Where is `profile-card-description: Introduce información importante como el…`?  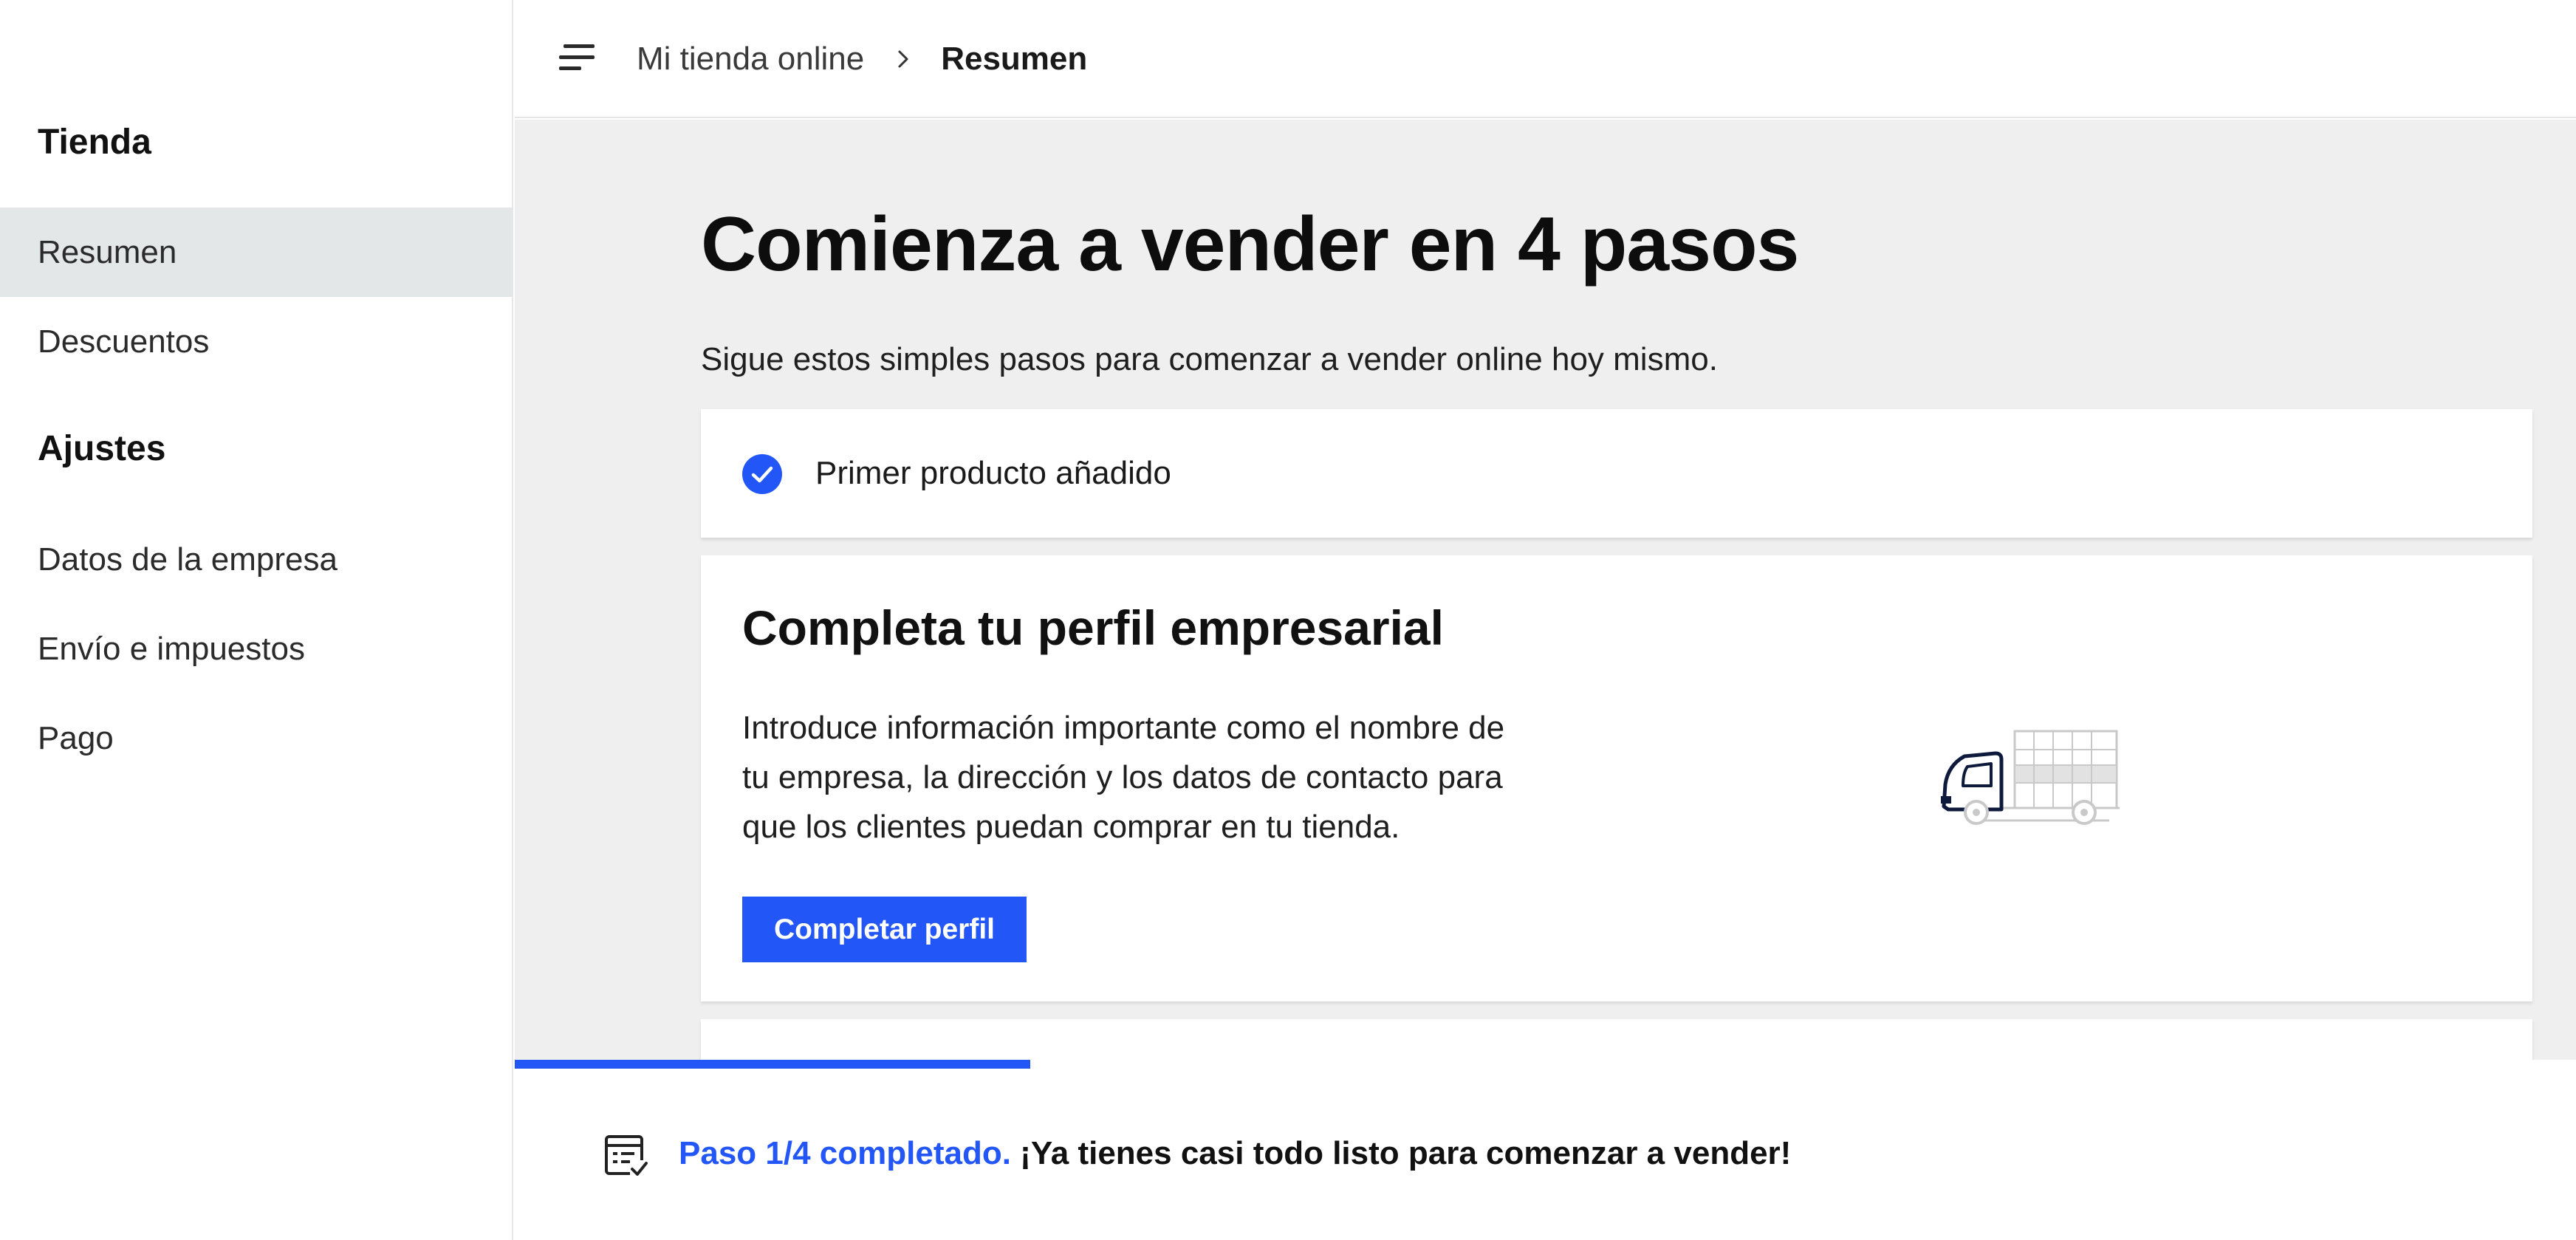
profile-card-description: Introduce información importante como el… is located at coordinates (1185, 777).